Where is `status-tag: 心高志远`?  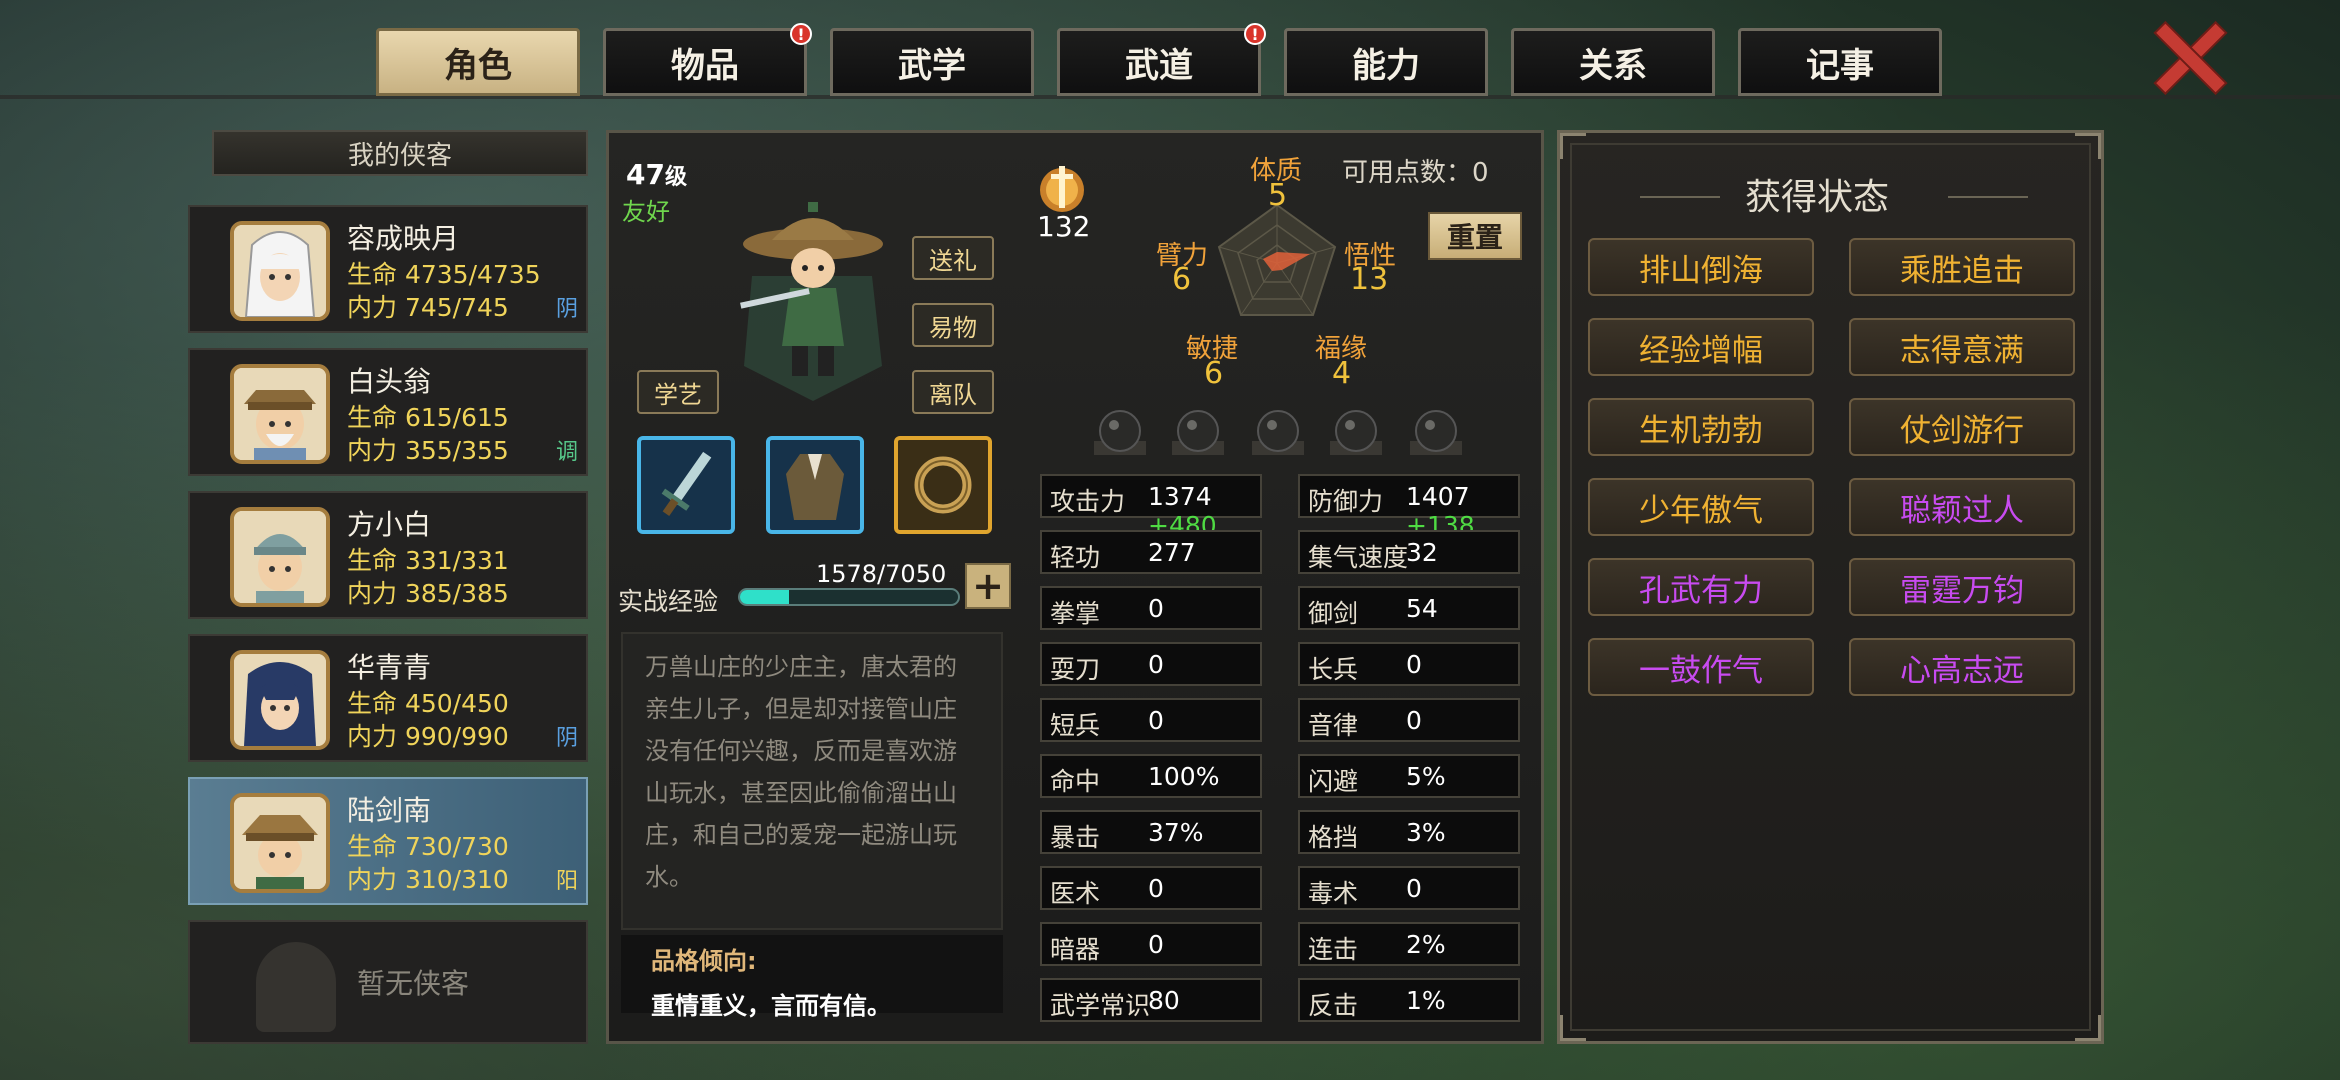
status-tag: 心高志远 is located at coordinates (1962, 667).